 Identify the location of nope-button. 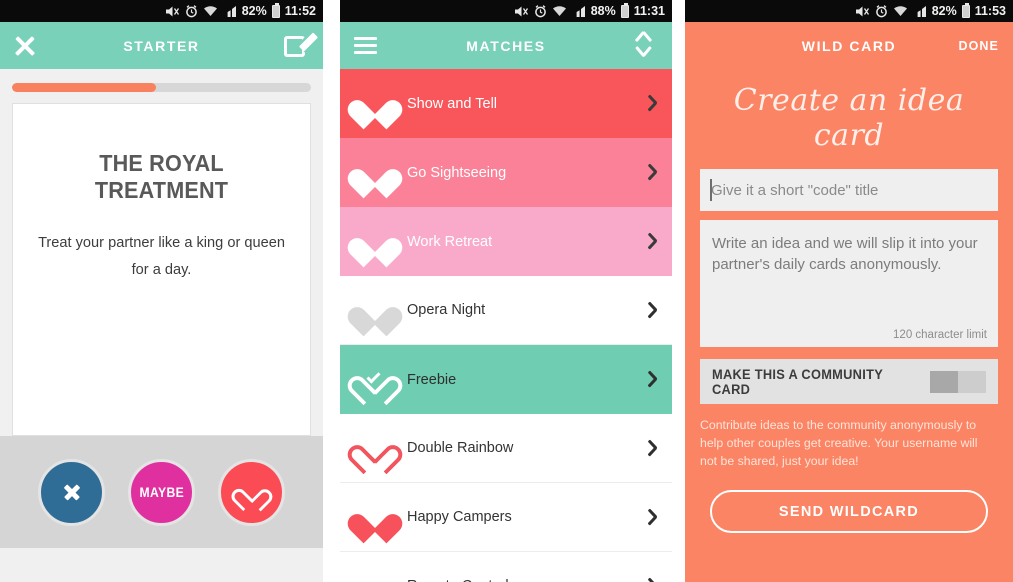
(71, 492).